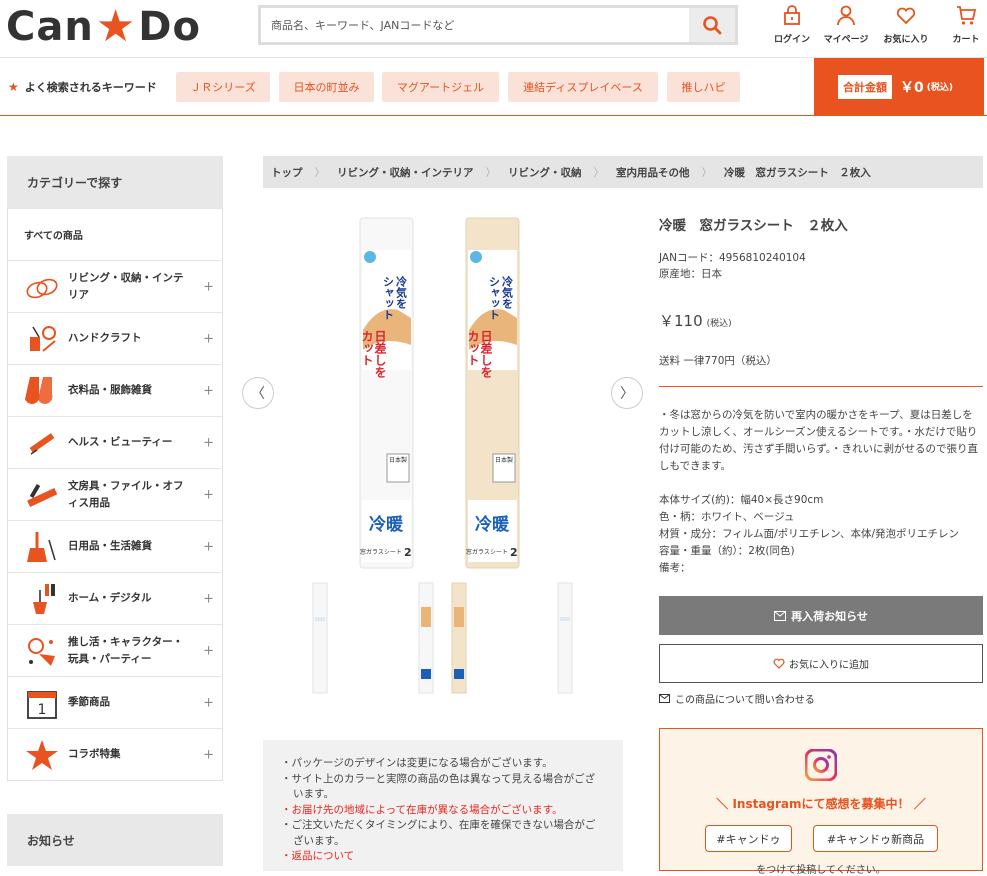 Image resolution: width=987 pixels, height=876 pixels. What do you see at coordinates (899, 86) in the screenshot?
I see `cart-total: 合計金額 ￥0 (税込)` at bounding box center [899, 86].